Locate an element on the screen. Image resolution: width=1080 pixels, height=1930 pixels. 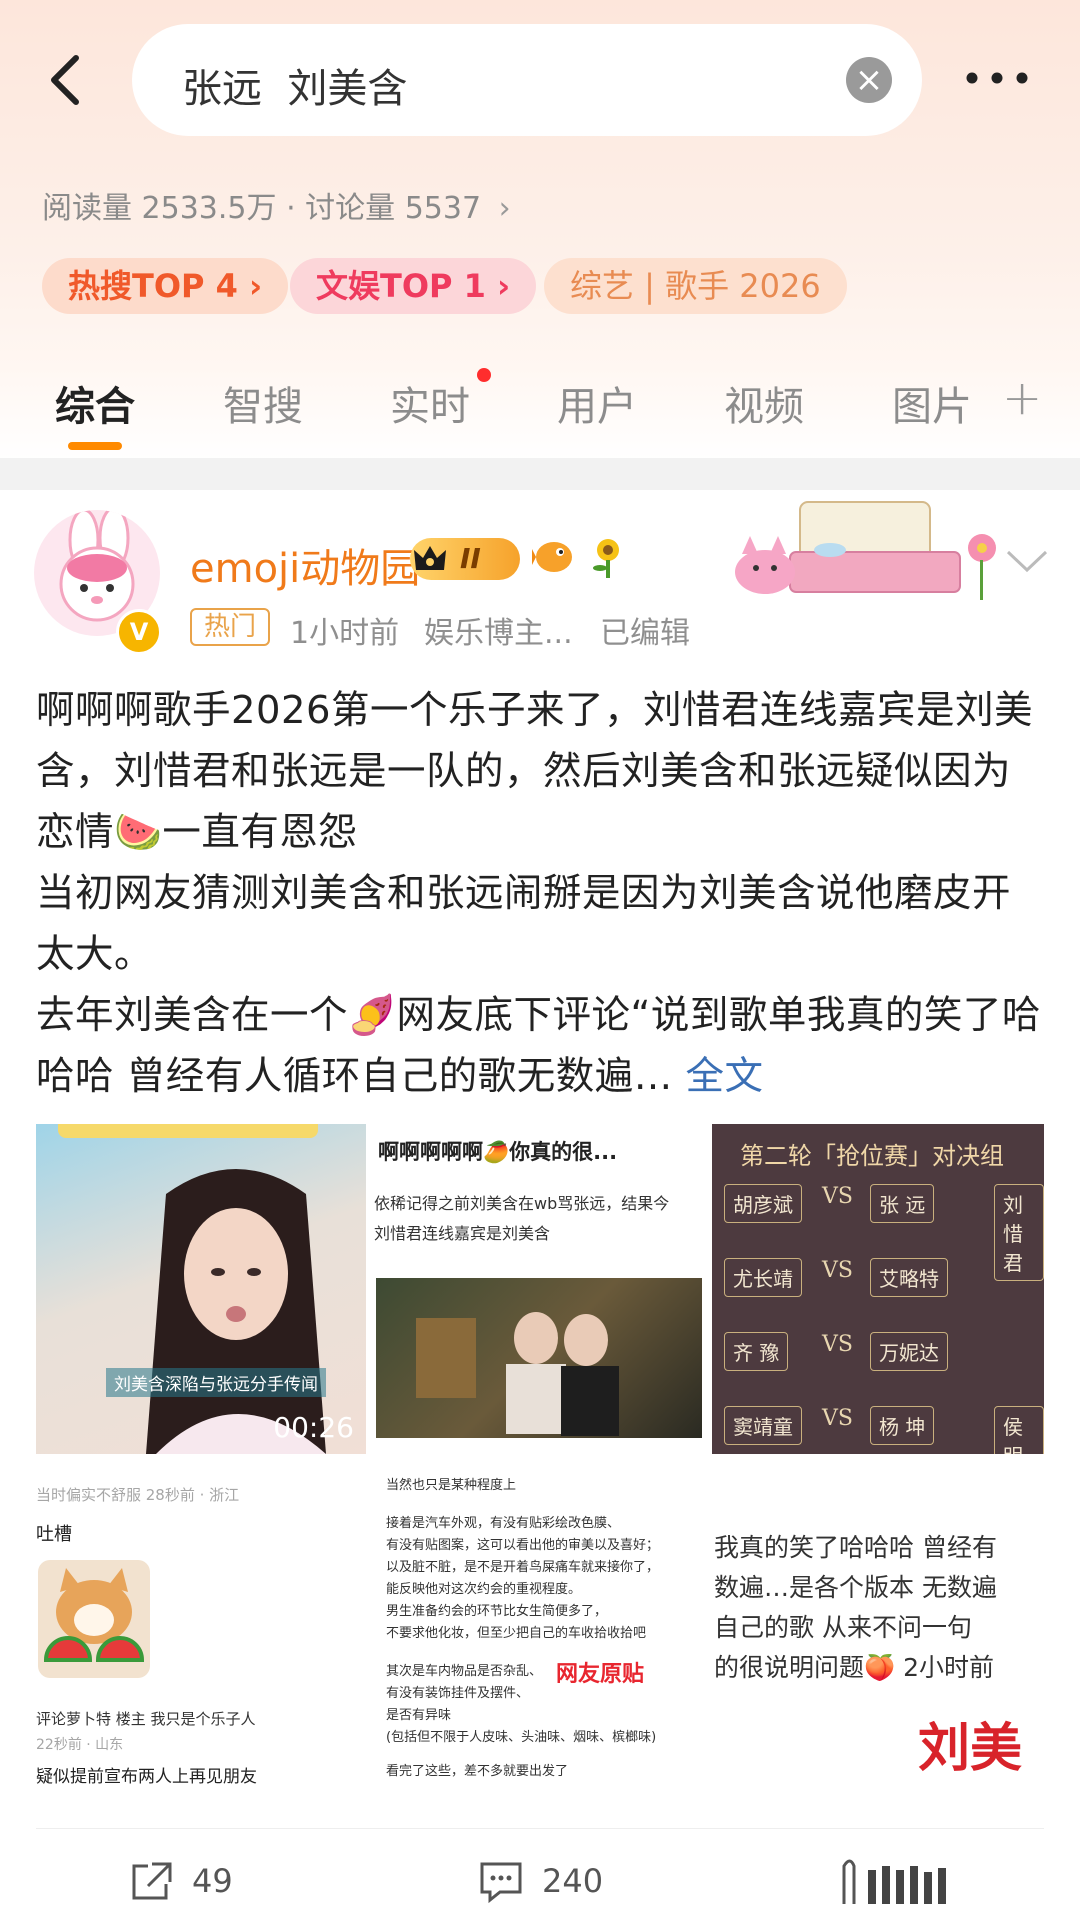
clear-search-icon: × is located at coordinates (869, 80).